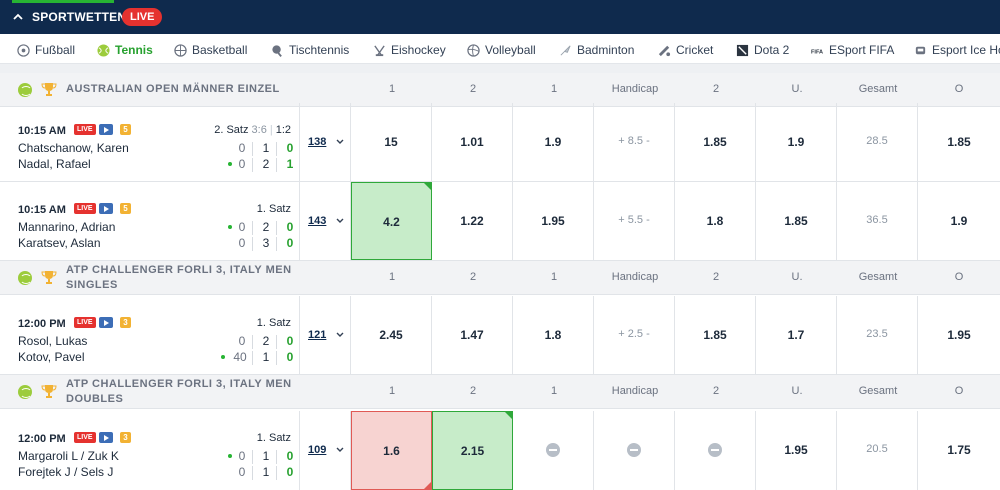 The image size is (1000, 490). What do you see at coordinates (180, 50) in the screenshot?
I see `basketball-icon` at bounding box center [180, 50].